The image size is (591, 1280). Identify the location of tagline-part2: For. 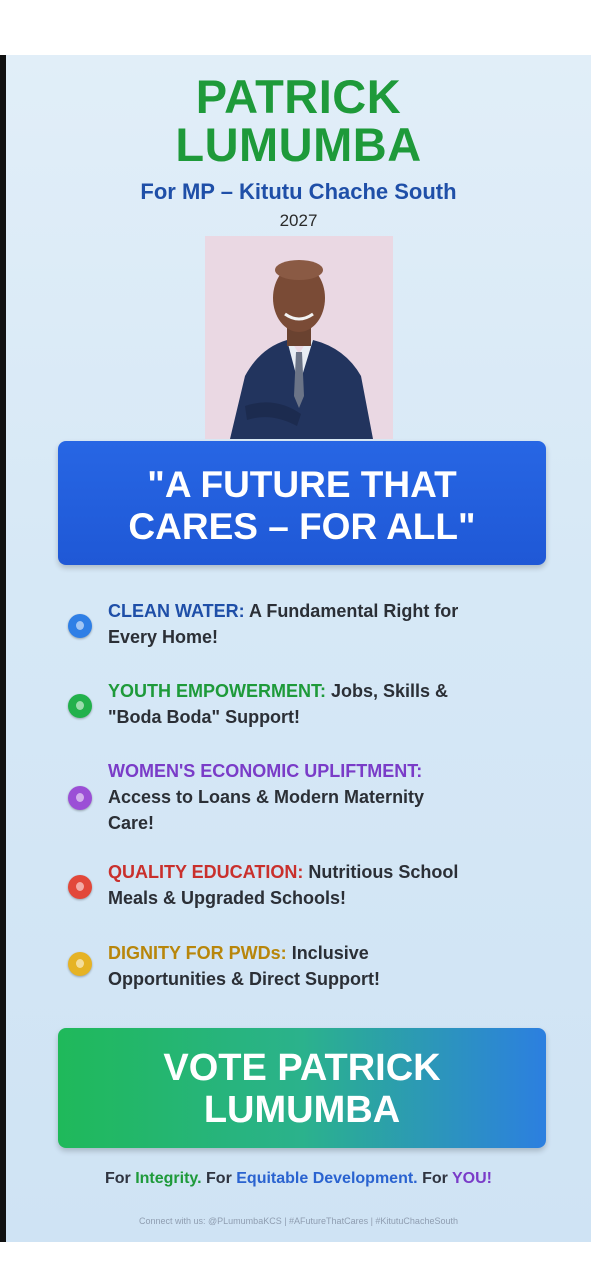
(219, 1178).